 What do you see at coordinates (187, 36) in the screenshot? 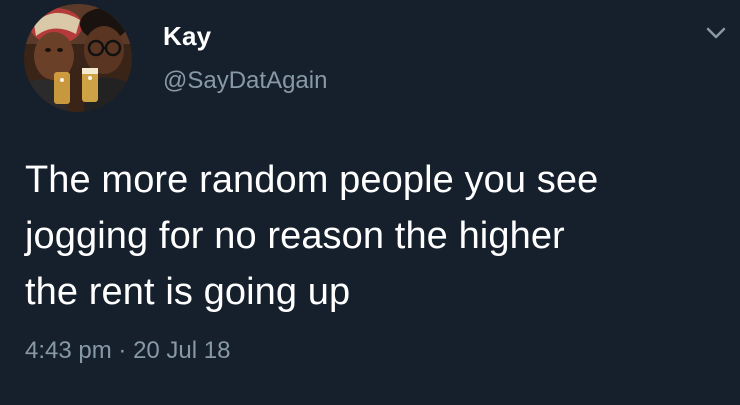
I see `display-name: Kay` at bounding box center [187, 36].